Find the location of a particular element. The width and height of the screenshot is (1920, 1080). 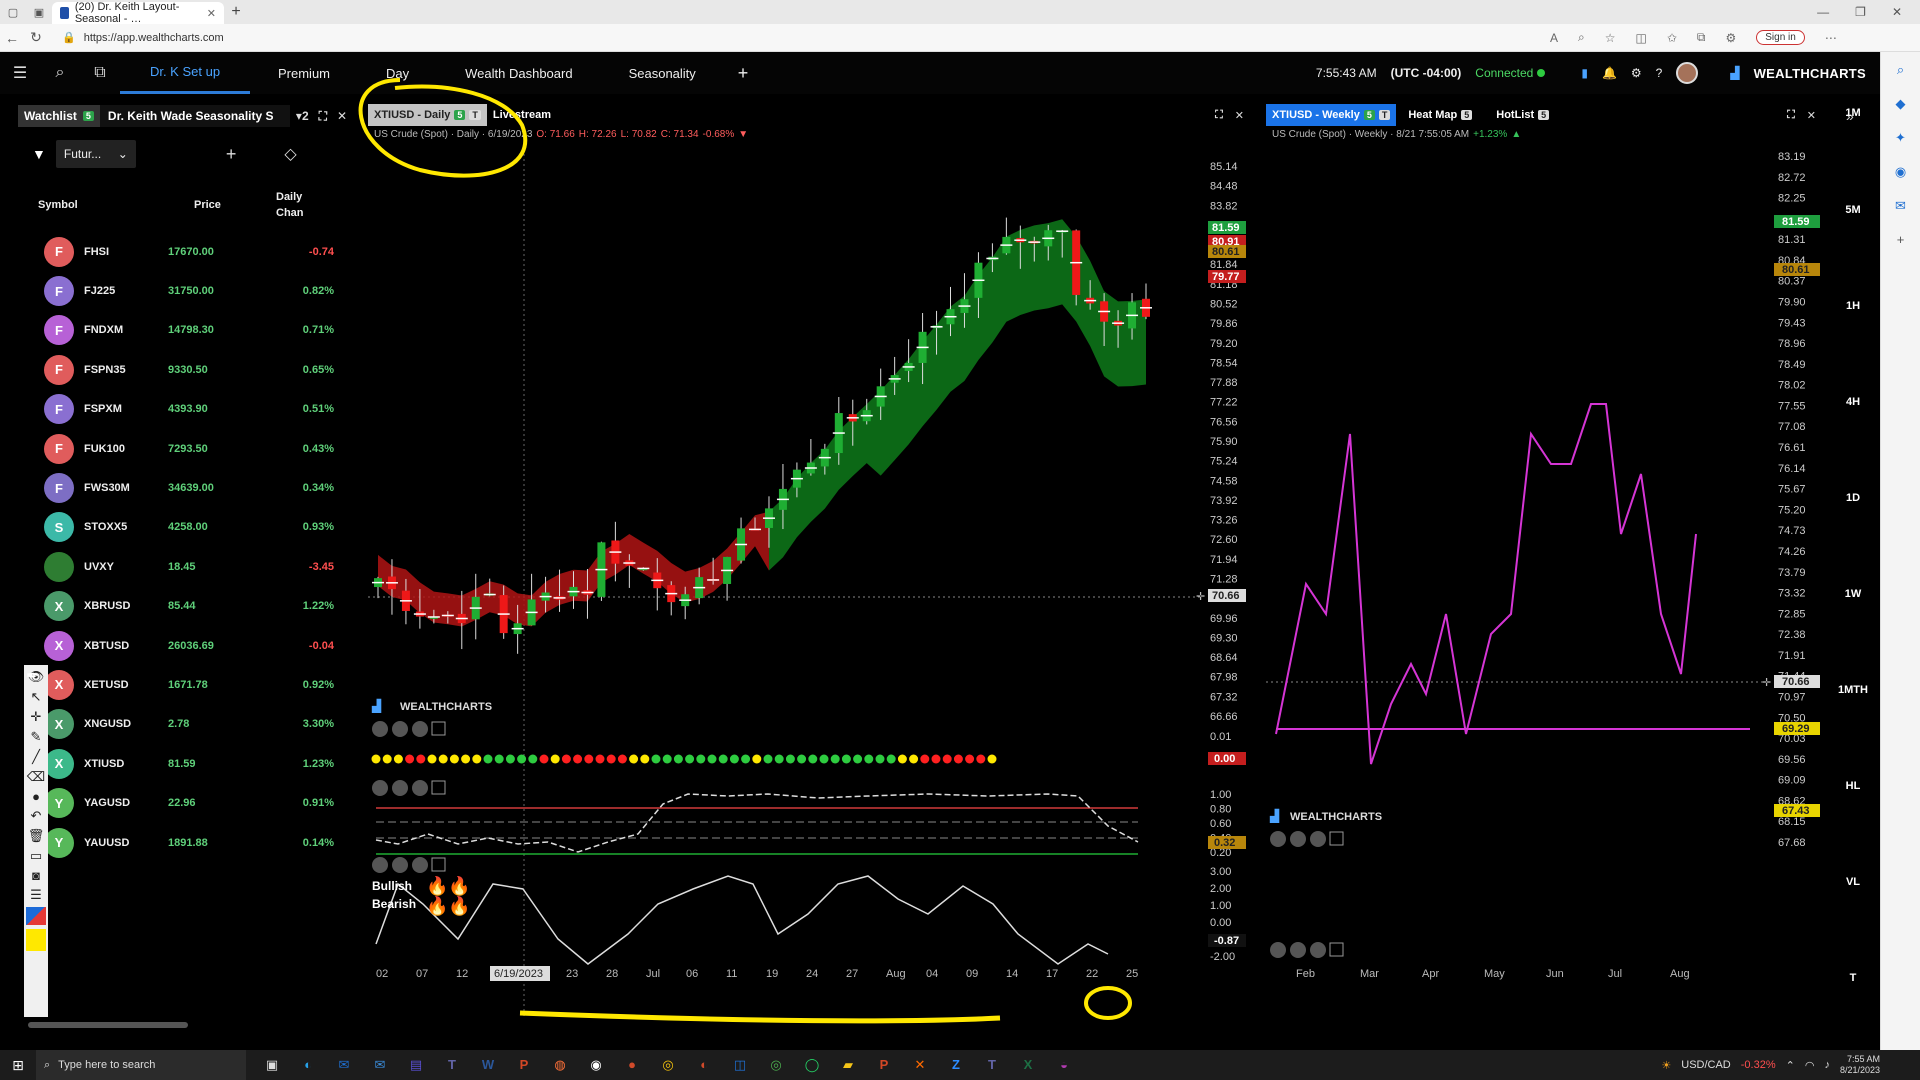

bell-icon: 🔔 is located at coordinates (1609, 73).